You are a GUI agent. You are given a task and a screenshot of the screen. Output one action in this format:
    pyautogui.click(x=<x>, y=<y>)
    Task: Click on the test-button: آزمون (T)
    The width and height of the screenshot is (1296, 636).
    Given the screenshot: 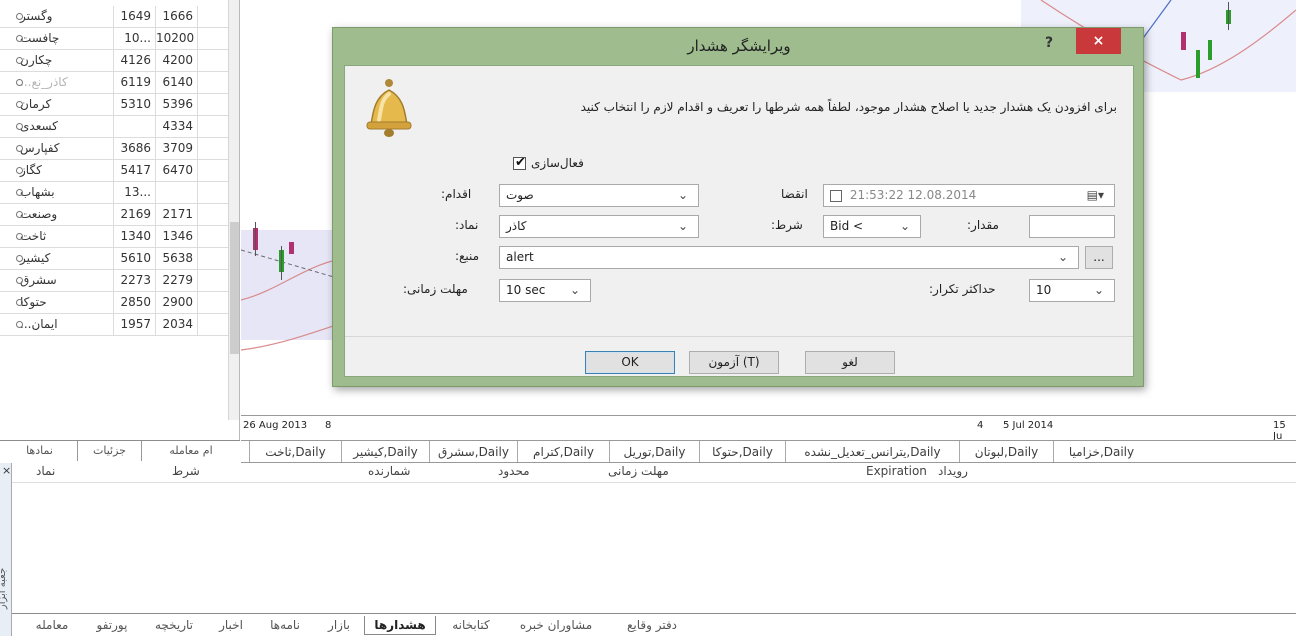 What is the action you would take?
    pyautogui.click(x=734, y=362)
    